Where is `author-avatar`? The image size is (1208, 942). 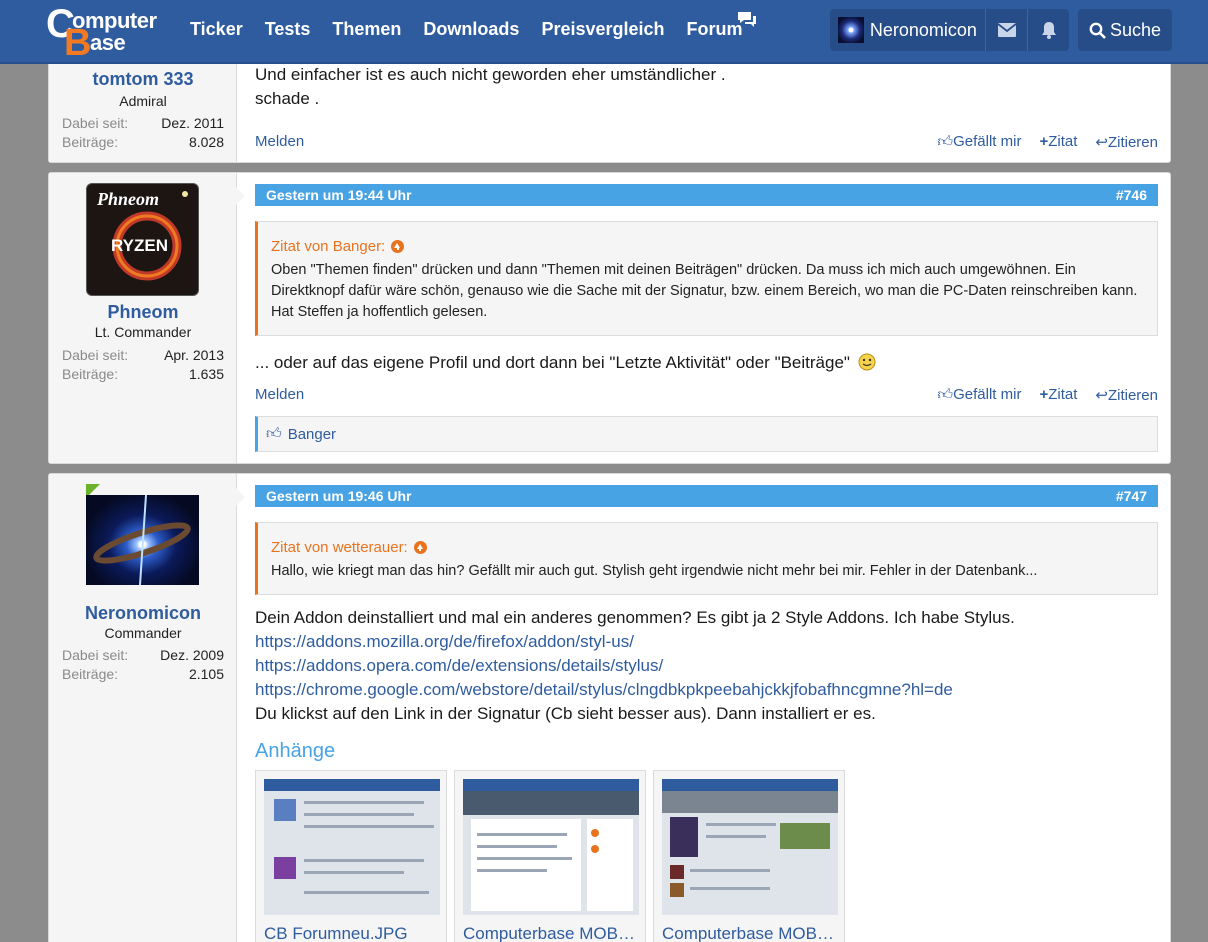 author-avatar is located at coordinates (142, 540).